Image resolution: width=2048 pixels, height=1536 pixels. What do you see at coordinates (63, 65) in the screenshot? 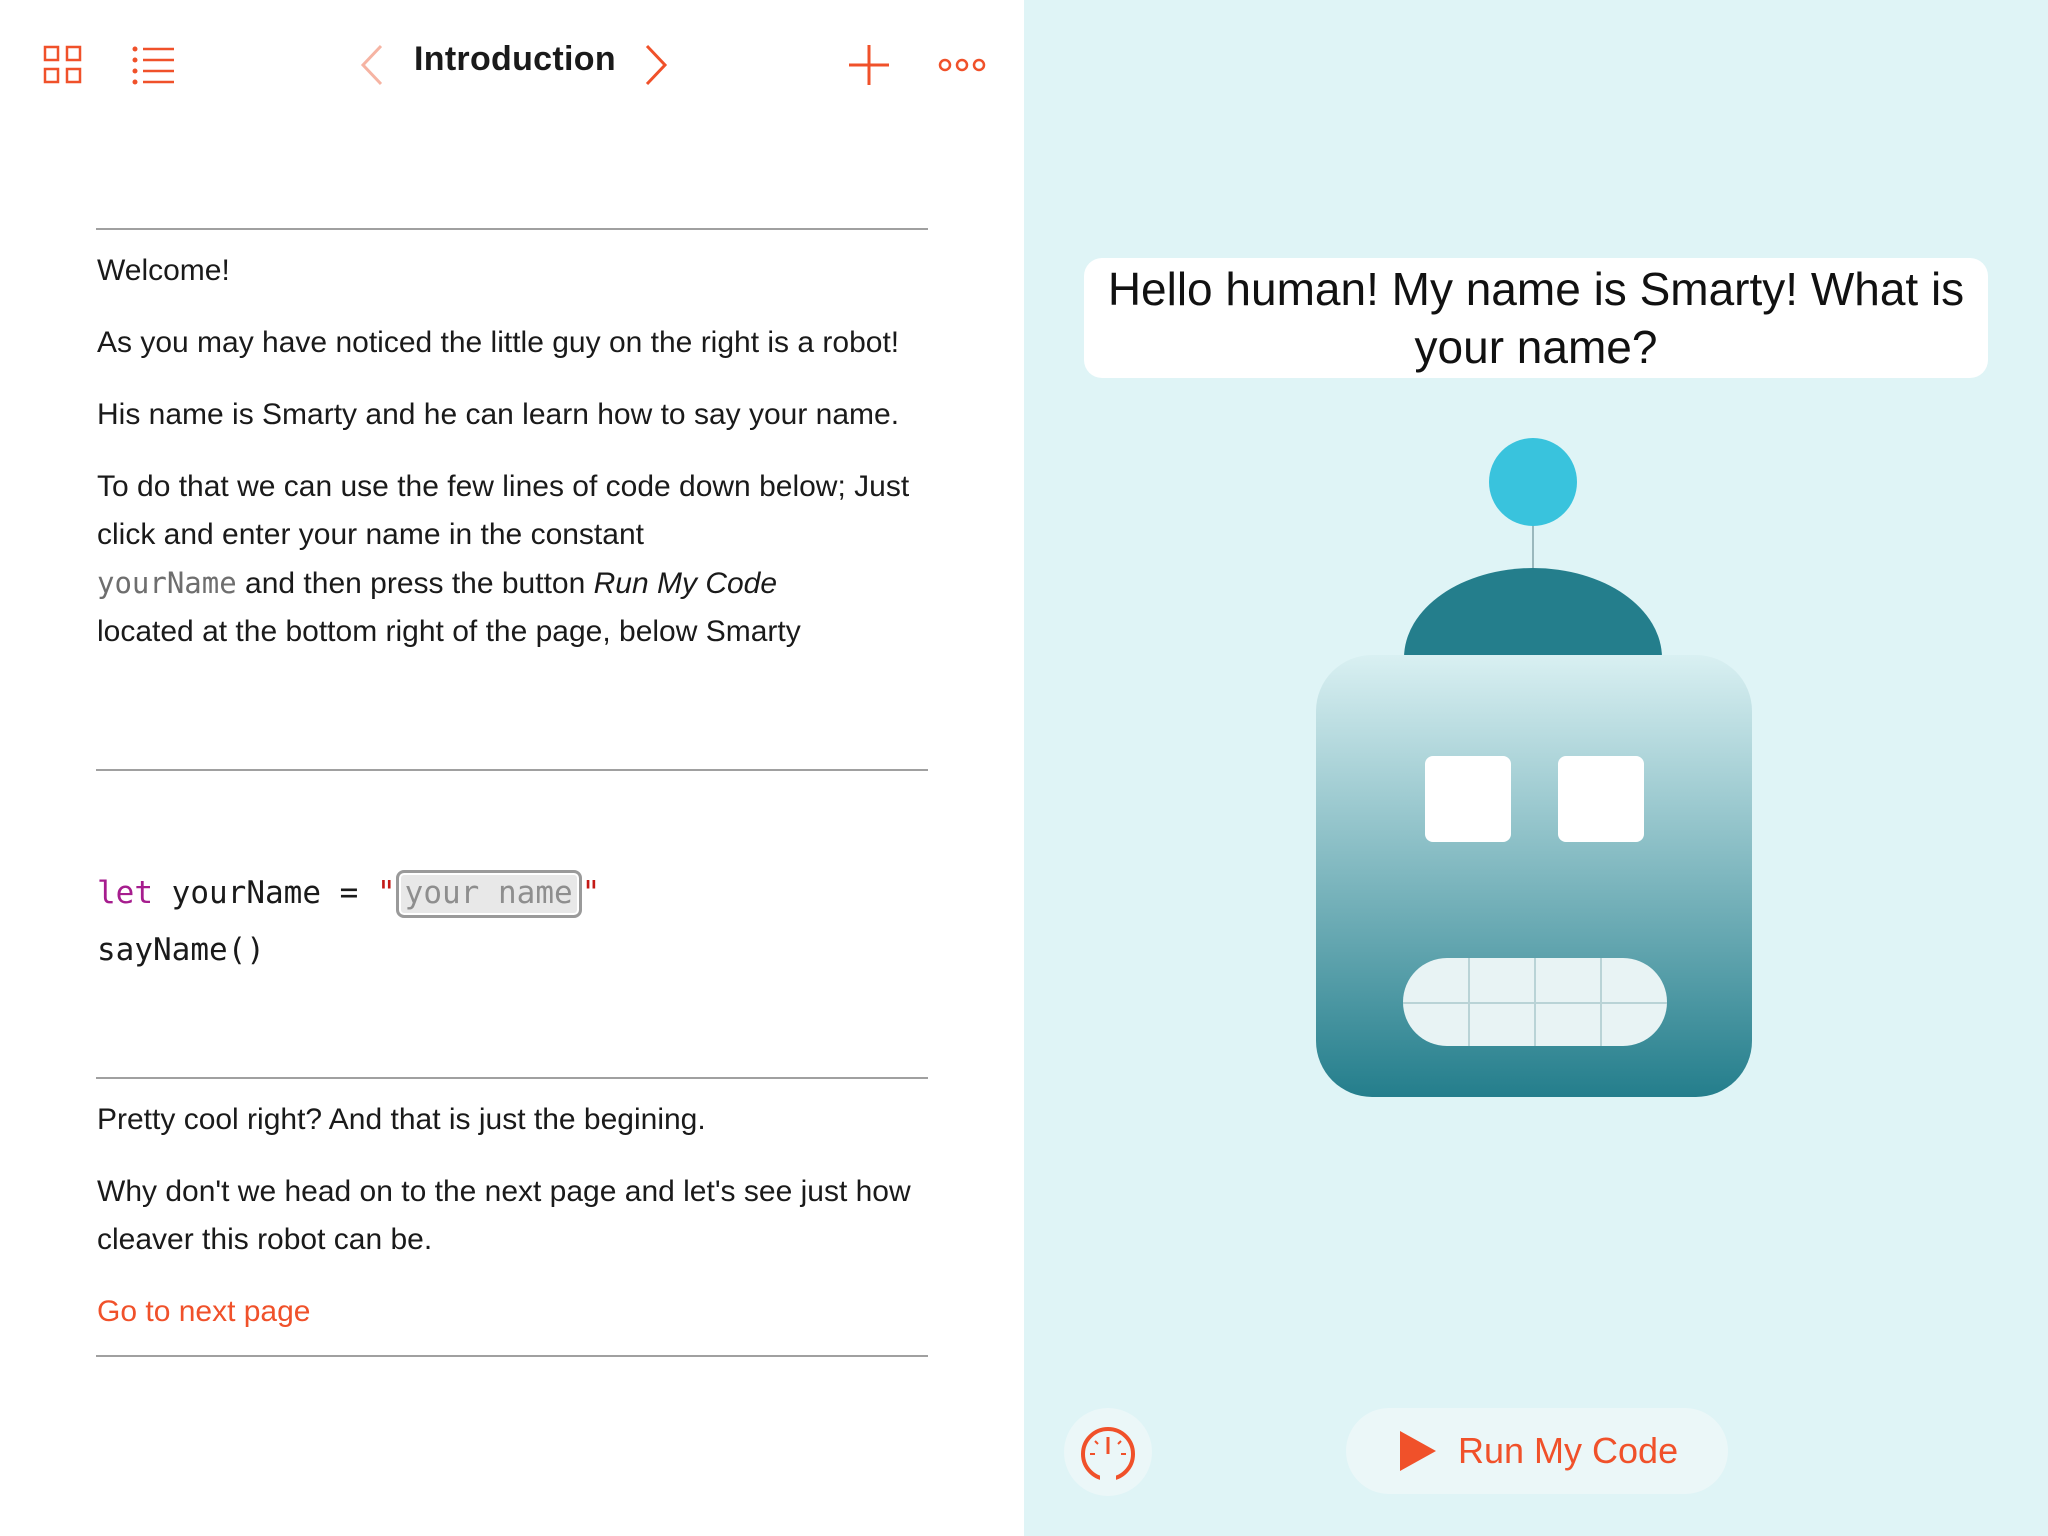
I see `grid-icon` at bounding box center [63, 65].